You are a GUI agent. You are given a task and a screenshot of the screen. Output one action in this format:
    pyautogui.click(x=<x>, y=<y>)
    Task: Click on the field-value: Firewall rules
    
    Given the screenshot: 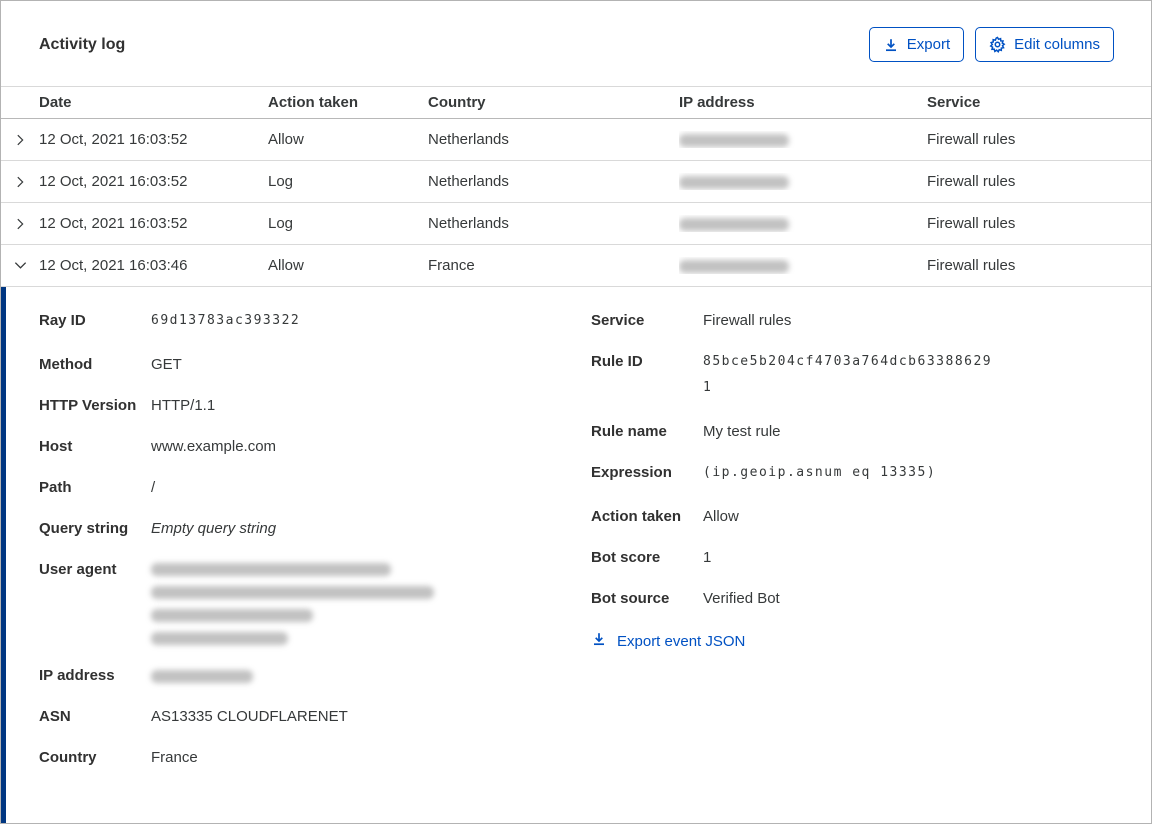 What is the action you would take?
    pyautogui.click(x=747, y=320)
    